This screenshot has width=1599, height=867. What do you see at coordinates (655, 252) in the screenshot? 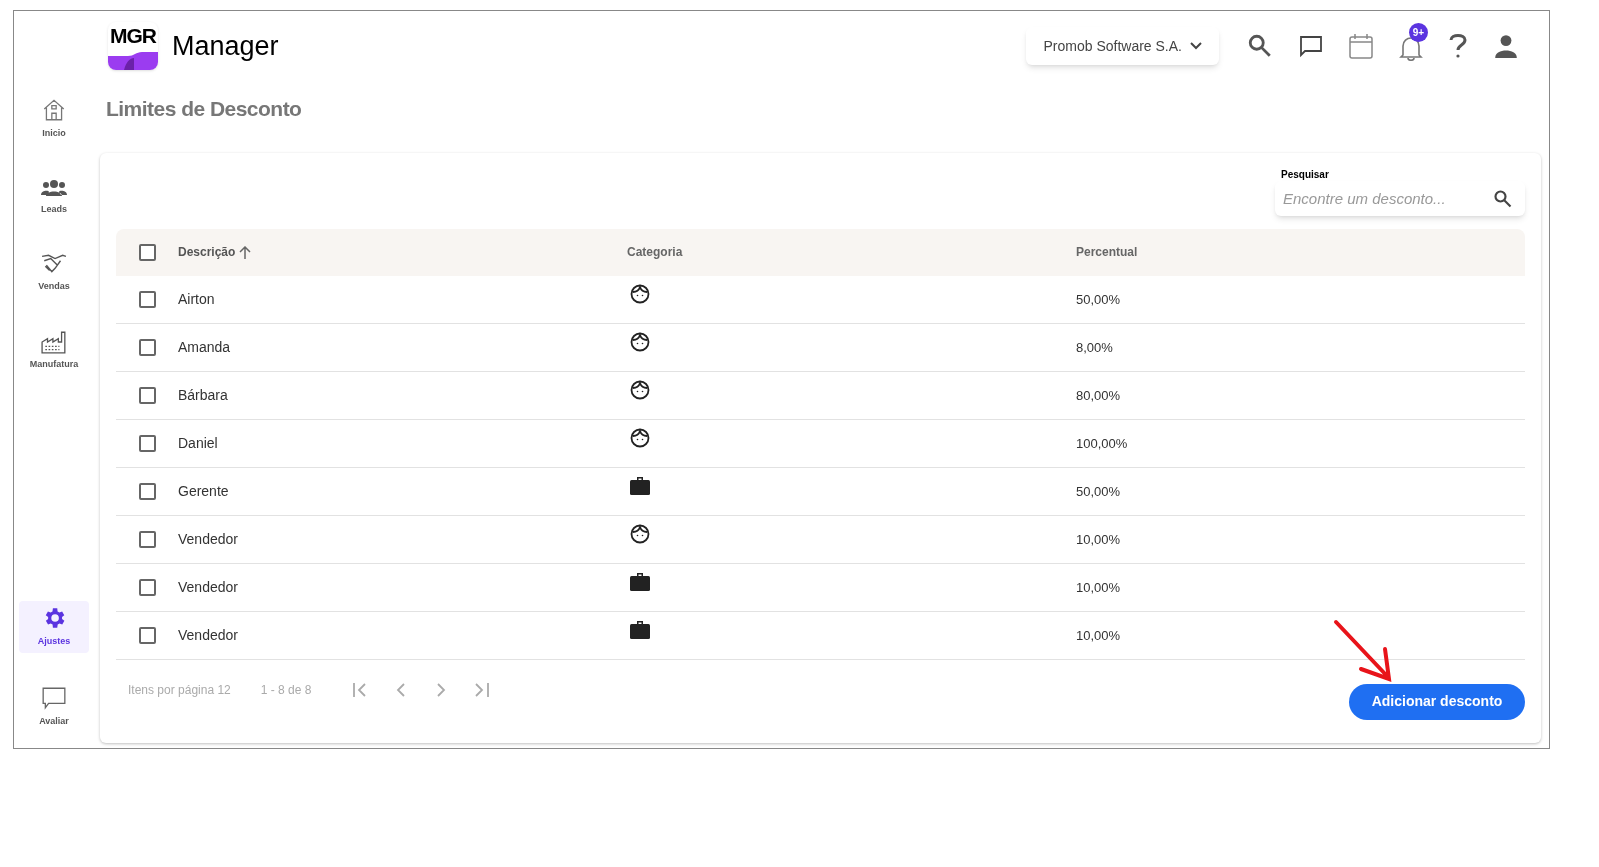
I see `column-header: Categoria` at bounding box center [655, 252].